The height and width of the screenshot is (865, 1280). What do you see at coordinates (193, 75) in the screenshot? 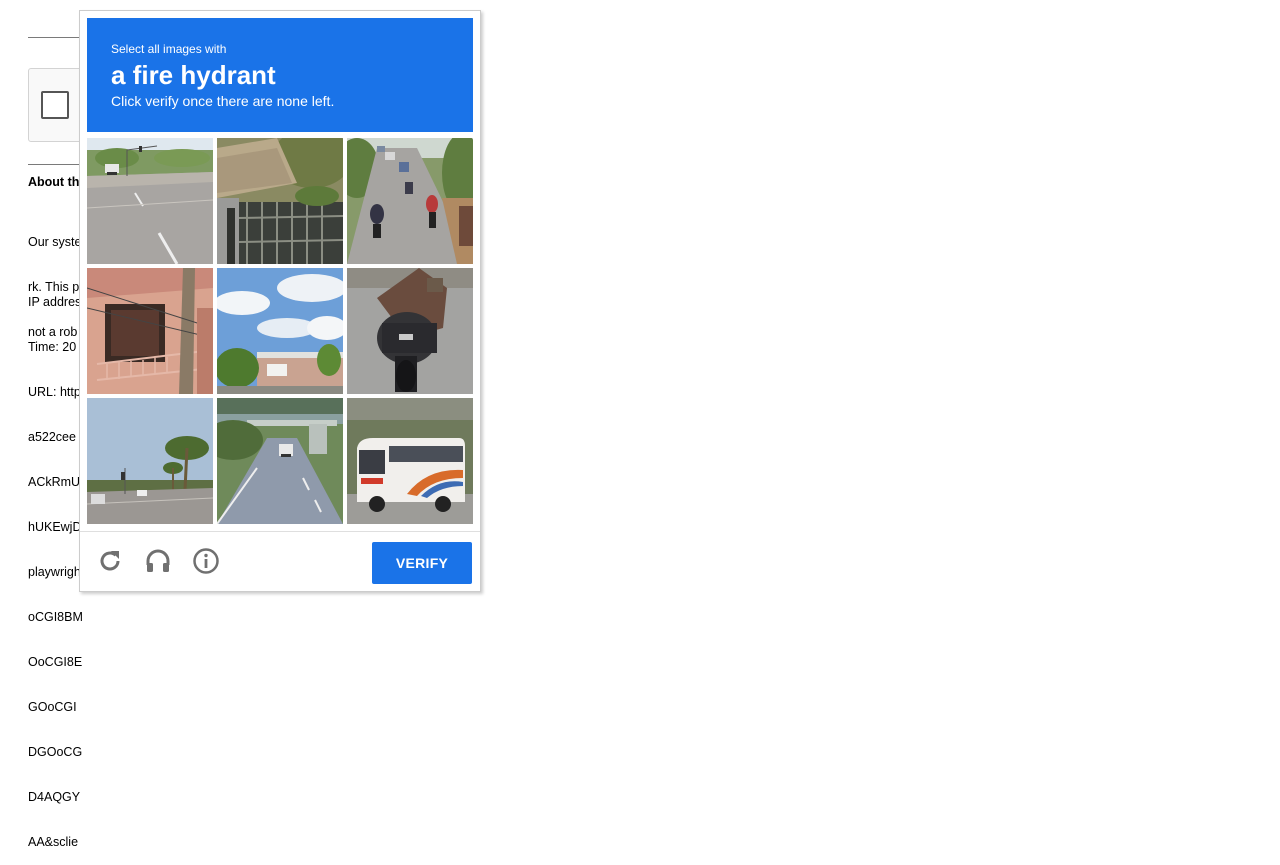
I see `target-object: a fire hydrant` at bounding box center [193, 75].